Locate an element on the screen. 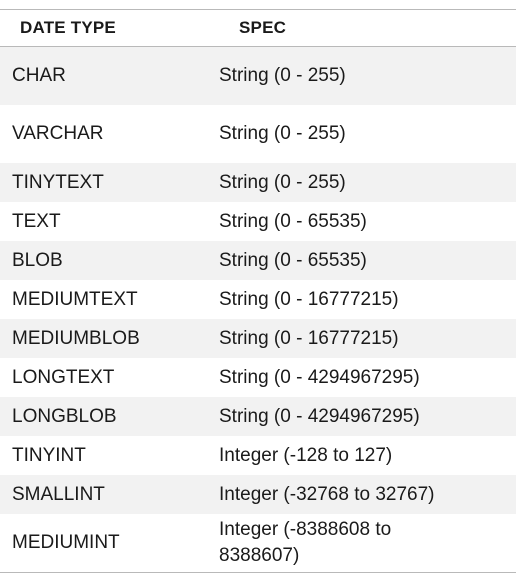 The width and height of the screenshot is (516, 579). cell-data-type: TEXT is located at coordinates (36, 221).